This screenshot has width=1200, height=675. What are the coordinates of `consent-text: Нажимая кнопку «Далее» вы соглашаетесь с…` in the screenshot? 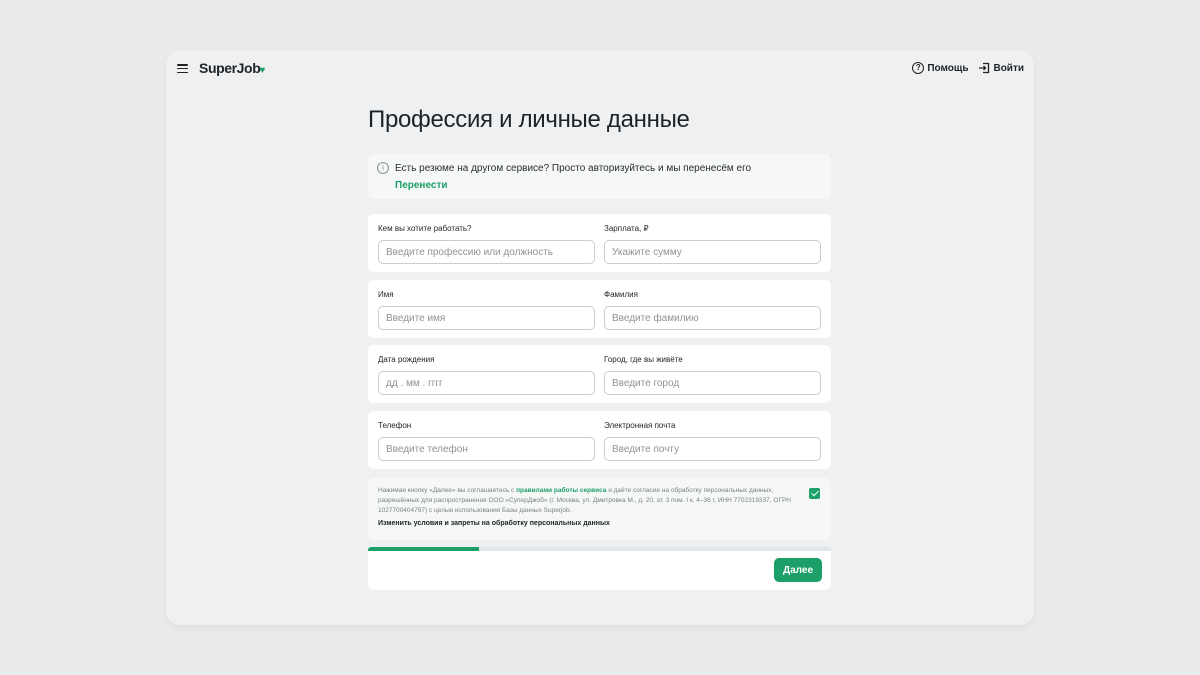 It's located at (585, 501).